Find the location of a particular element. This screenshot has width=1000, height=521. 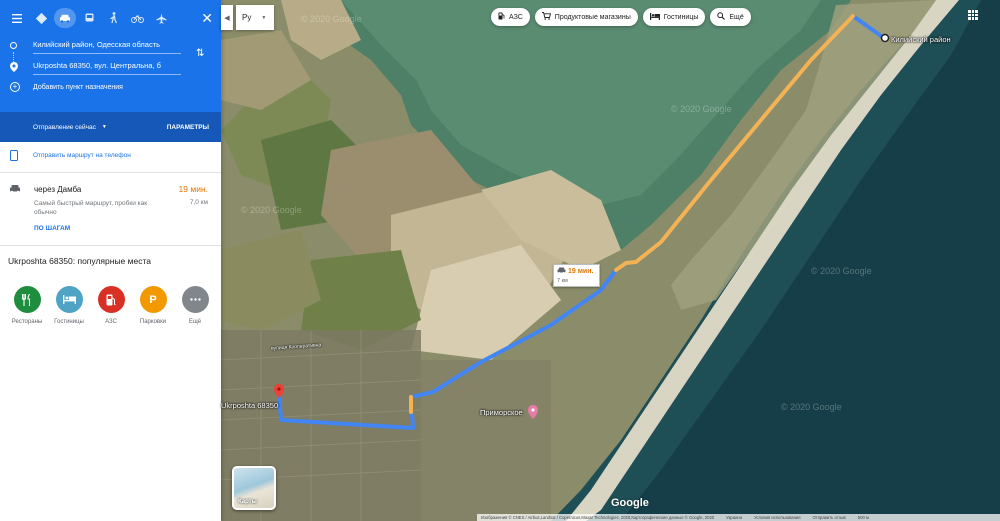

chip-label: АЗС is located at coordinates (516, 17).